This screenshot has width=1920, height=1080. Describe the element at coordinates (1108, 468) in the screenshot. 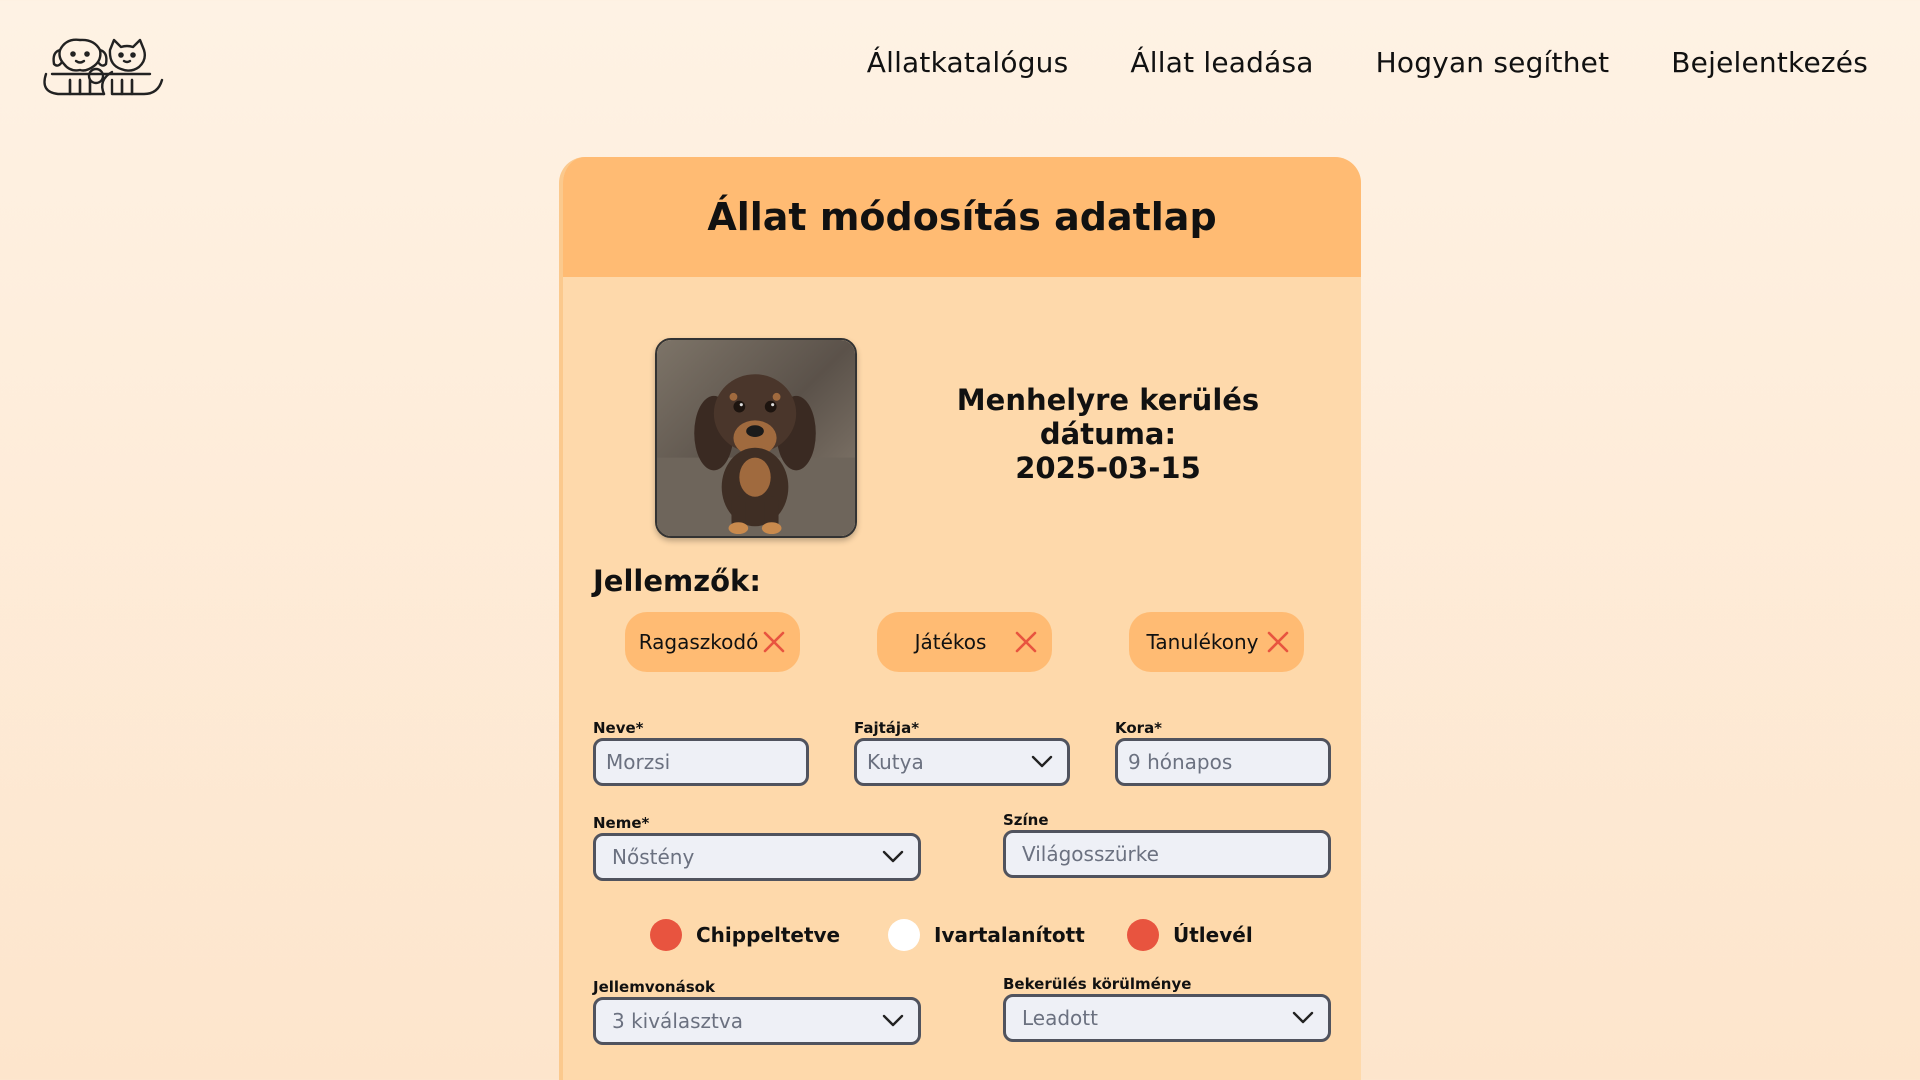

I see `intake-date-value: 2025-03-15` at that location.